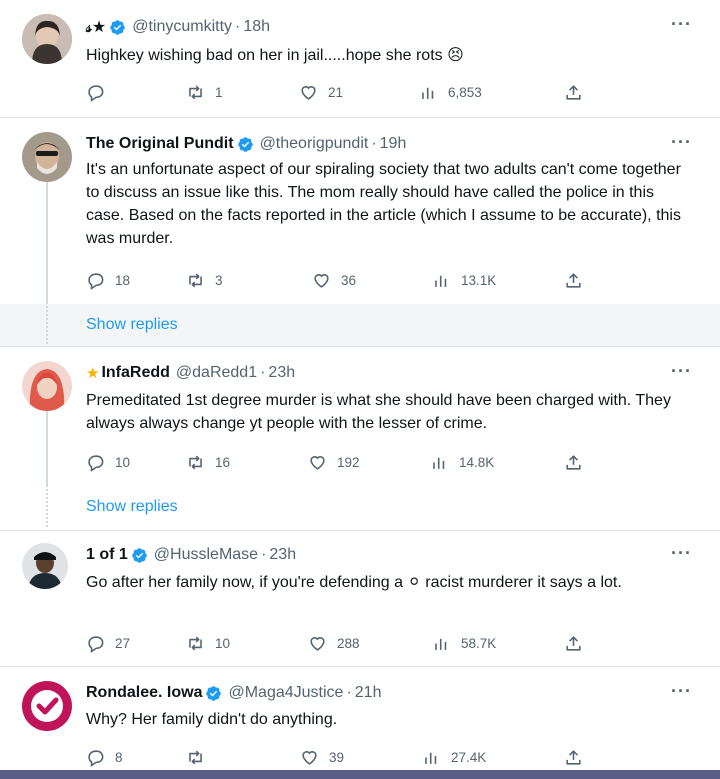  What do you see at coordinates (322, 757) in the screenshot?
I see `like-button: 39` at bounding box center [322, 757].